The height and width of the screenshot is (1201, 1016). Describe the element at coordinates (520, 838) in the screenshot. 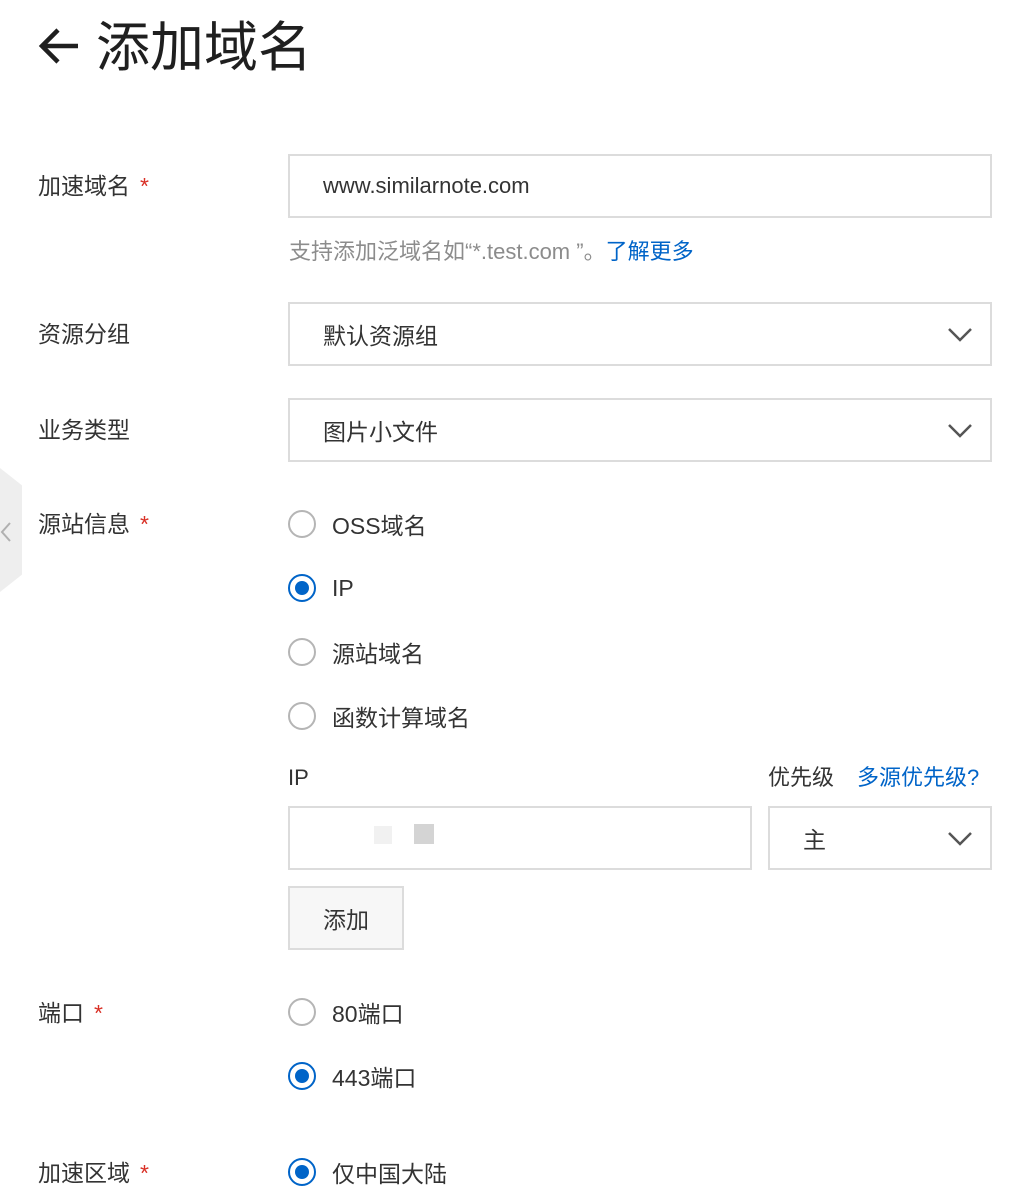

I see `ip-input` at that location.